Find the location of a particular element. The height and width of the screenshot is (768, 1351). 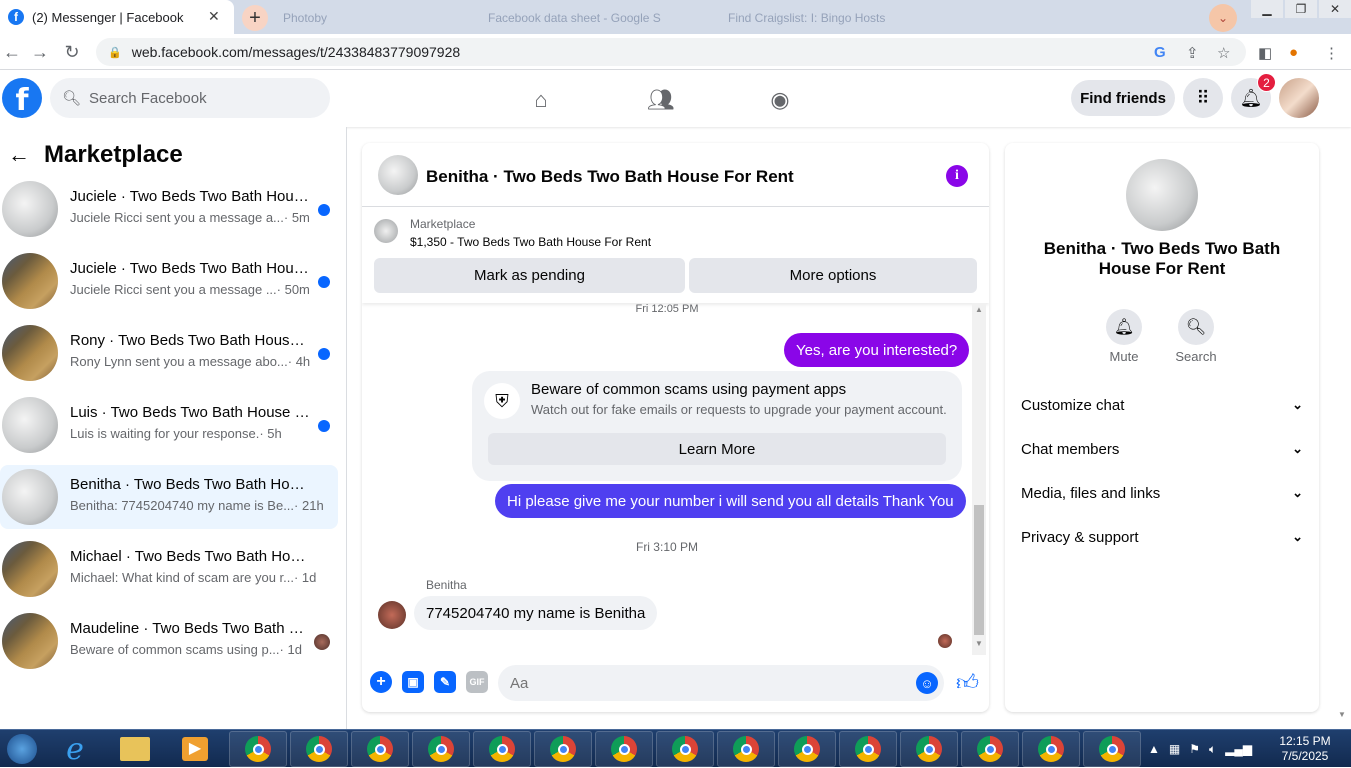

home-icon: ⌂ is located at coordinates (541, 100).